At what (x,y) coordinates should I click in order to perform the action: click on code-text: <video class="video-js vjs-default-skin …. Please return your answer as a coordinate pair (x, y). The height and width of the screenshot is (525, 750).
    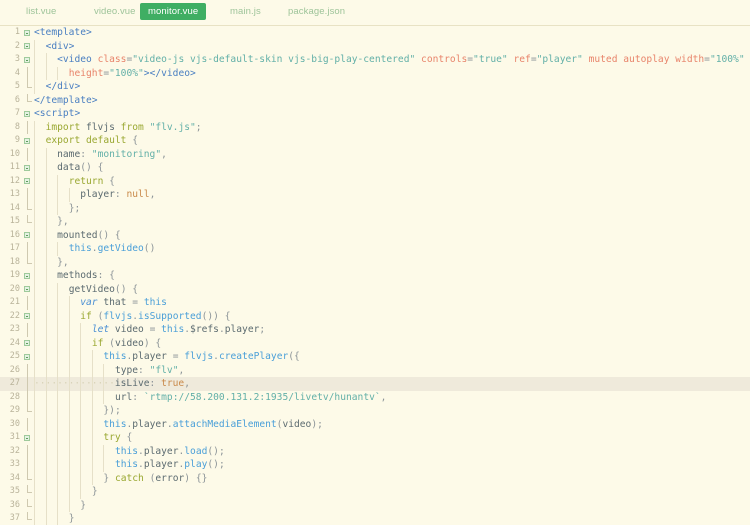
    Looking at the image, I should click on (401, 59).